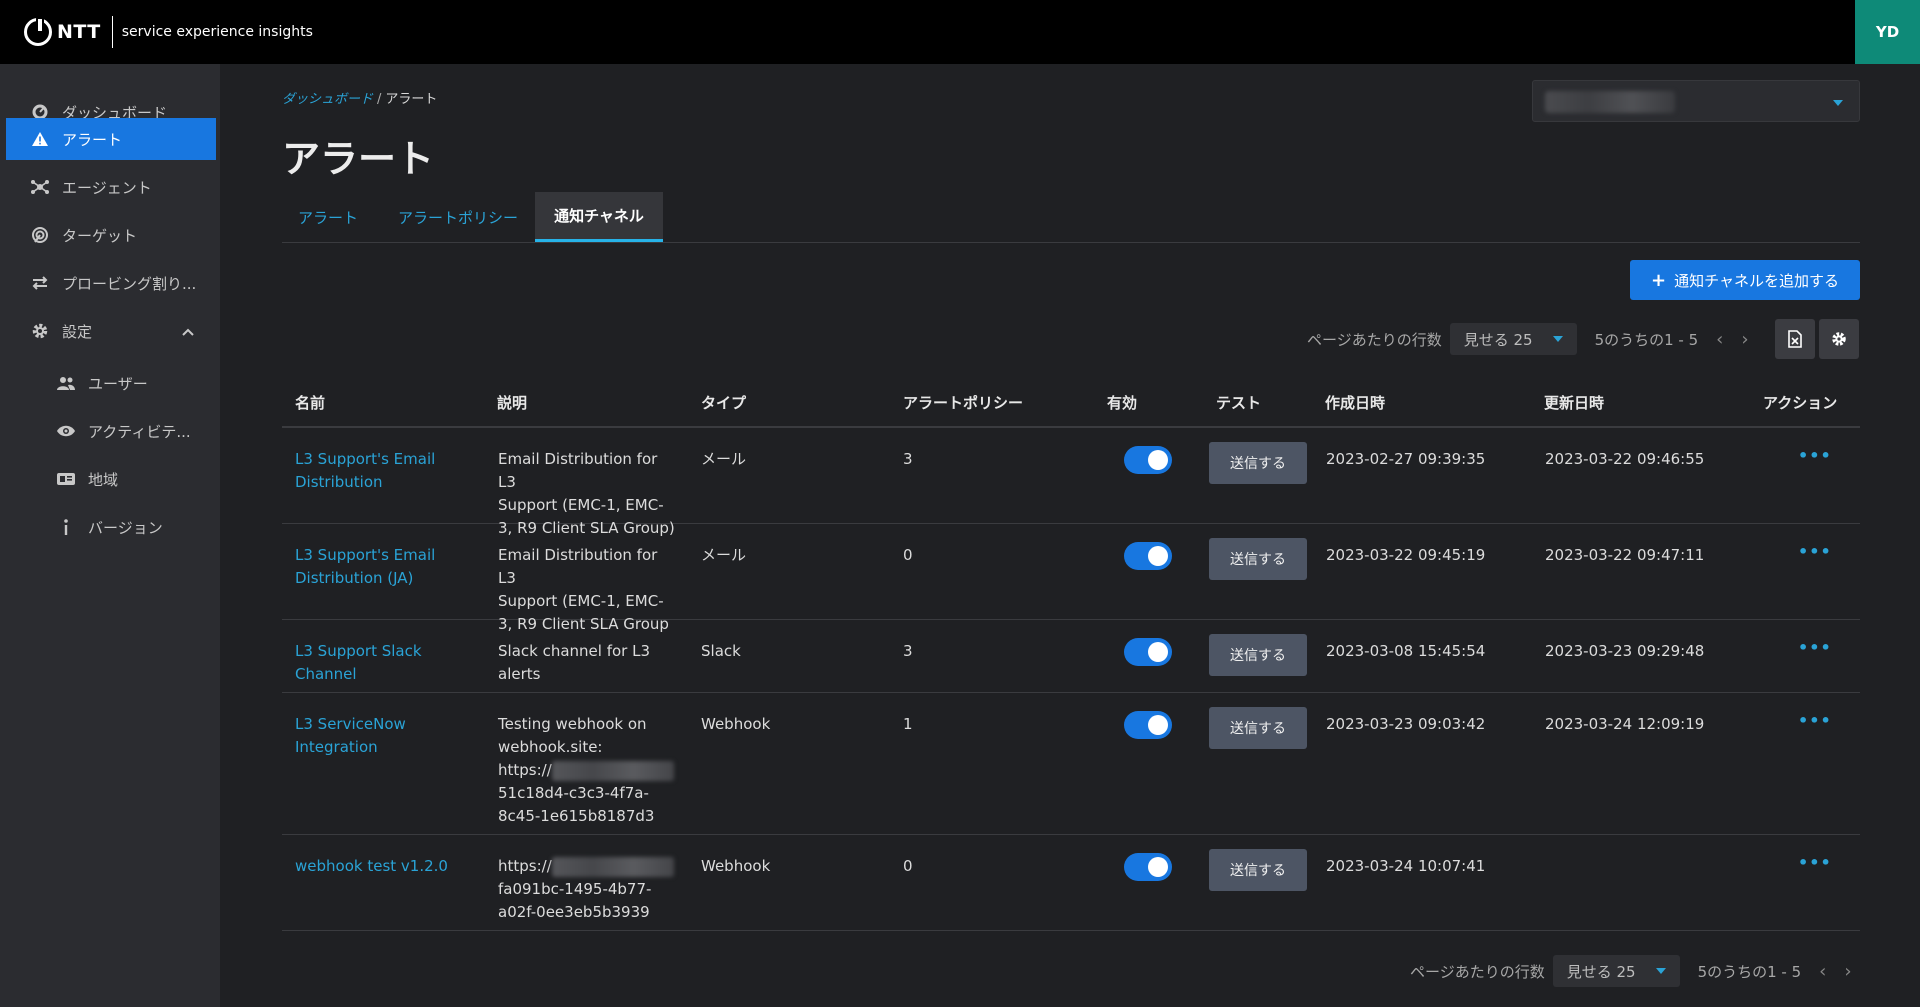  I want to click on column-header-test: テスト, so click(1238, 402).